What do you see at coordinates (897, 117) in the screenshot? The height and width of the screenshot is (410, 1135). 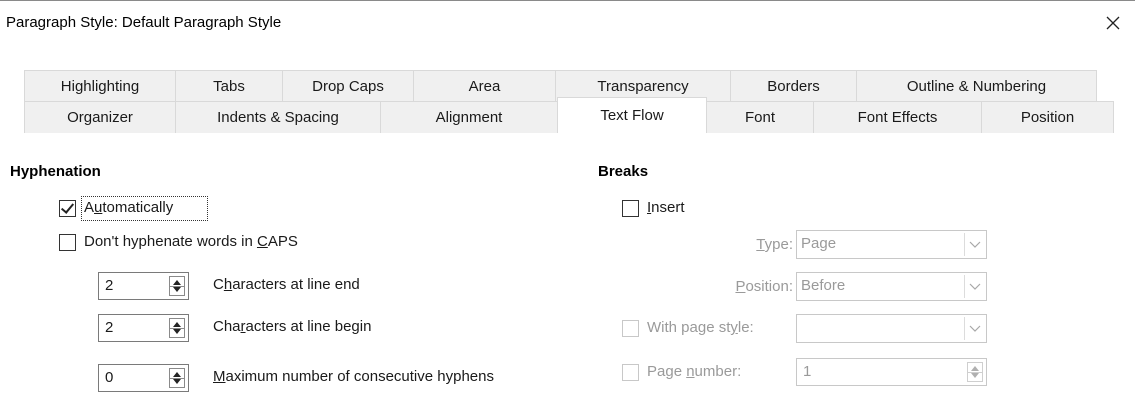 I see `tab-font-effects: Font Effects` at bounding box center [897, 117].